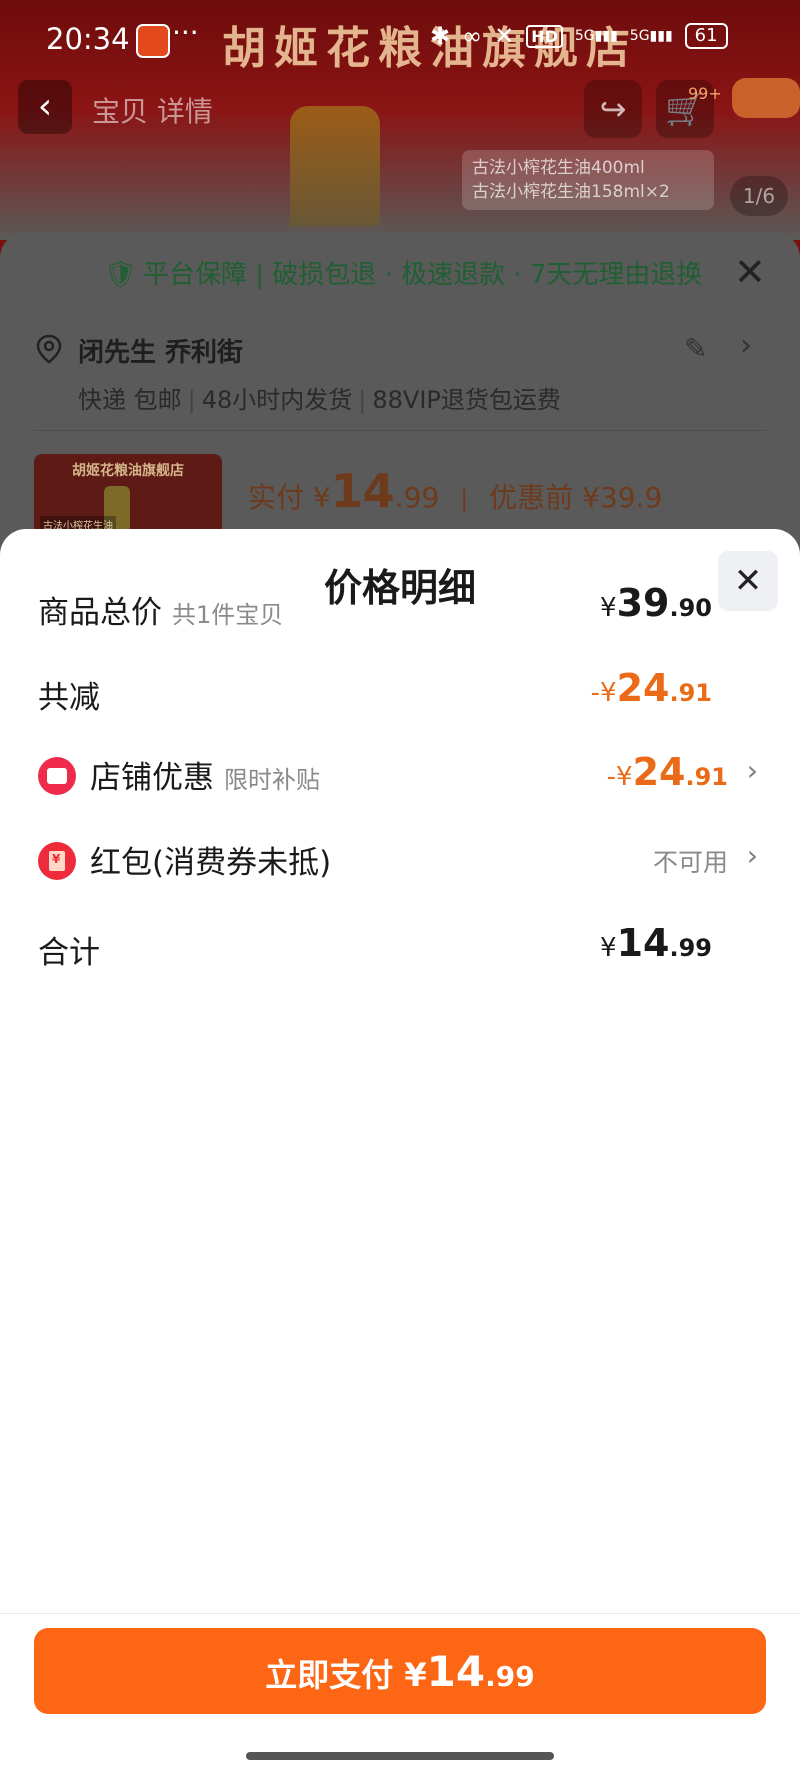  I want to click on total-goods-price-row: 商品总价 共1件宝贝 ¥39.90, so click(398, 606).